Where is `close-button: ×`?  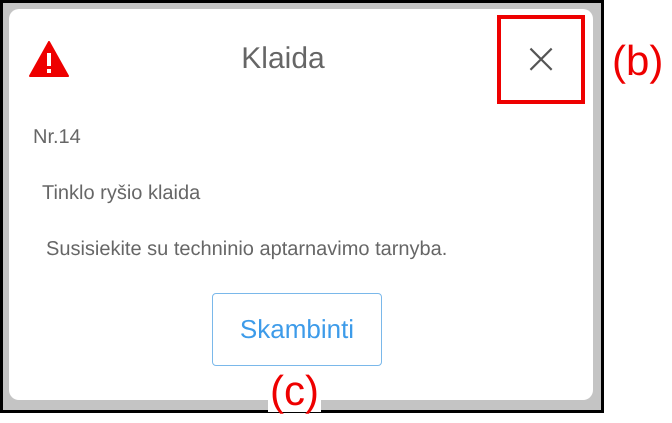
close-button: × is located at coordinates (541, 59).